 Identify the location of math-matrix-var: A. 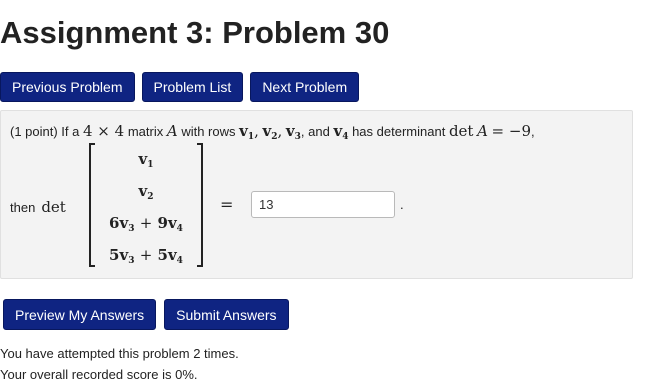
(172, 131).